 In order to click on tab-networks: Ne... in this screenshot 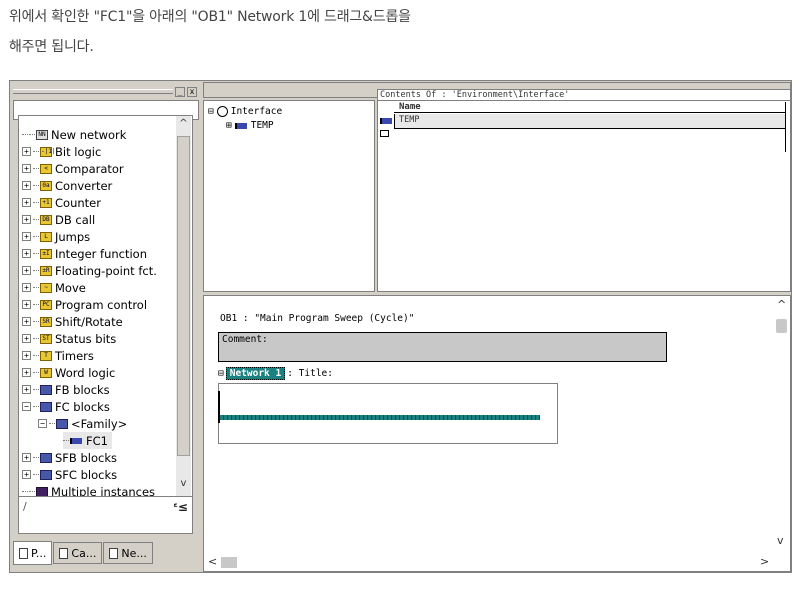, I will do `click(128, 553)`.